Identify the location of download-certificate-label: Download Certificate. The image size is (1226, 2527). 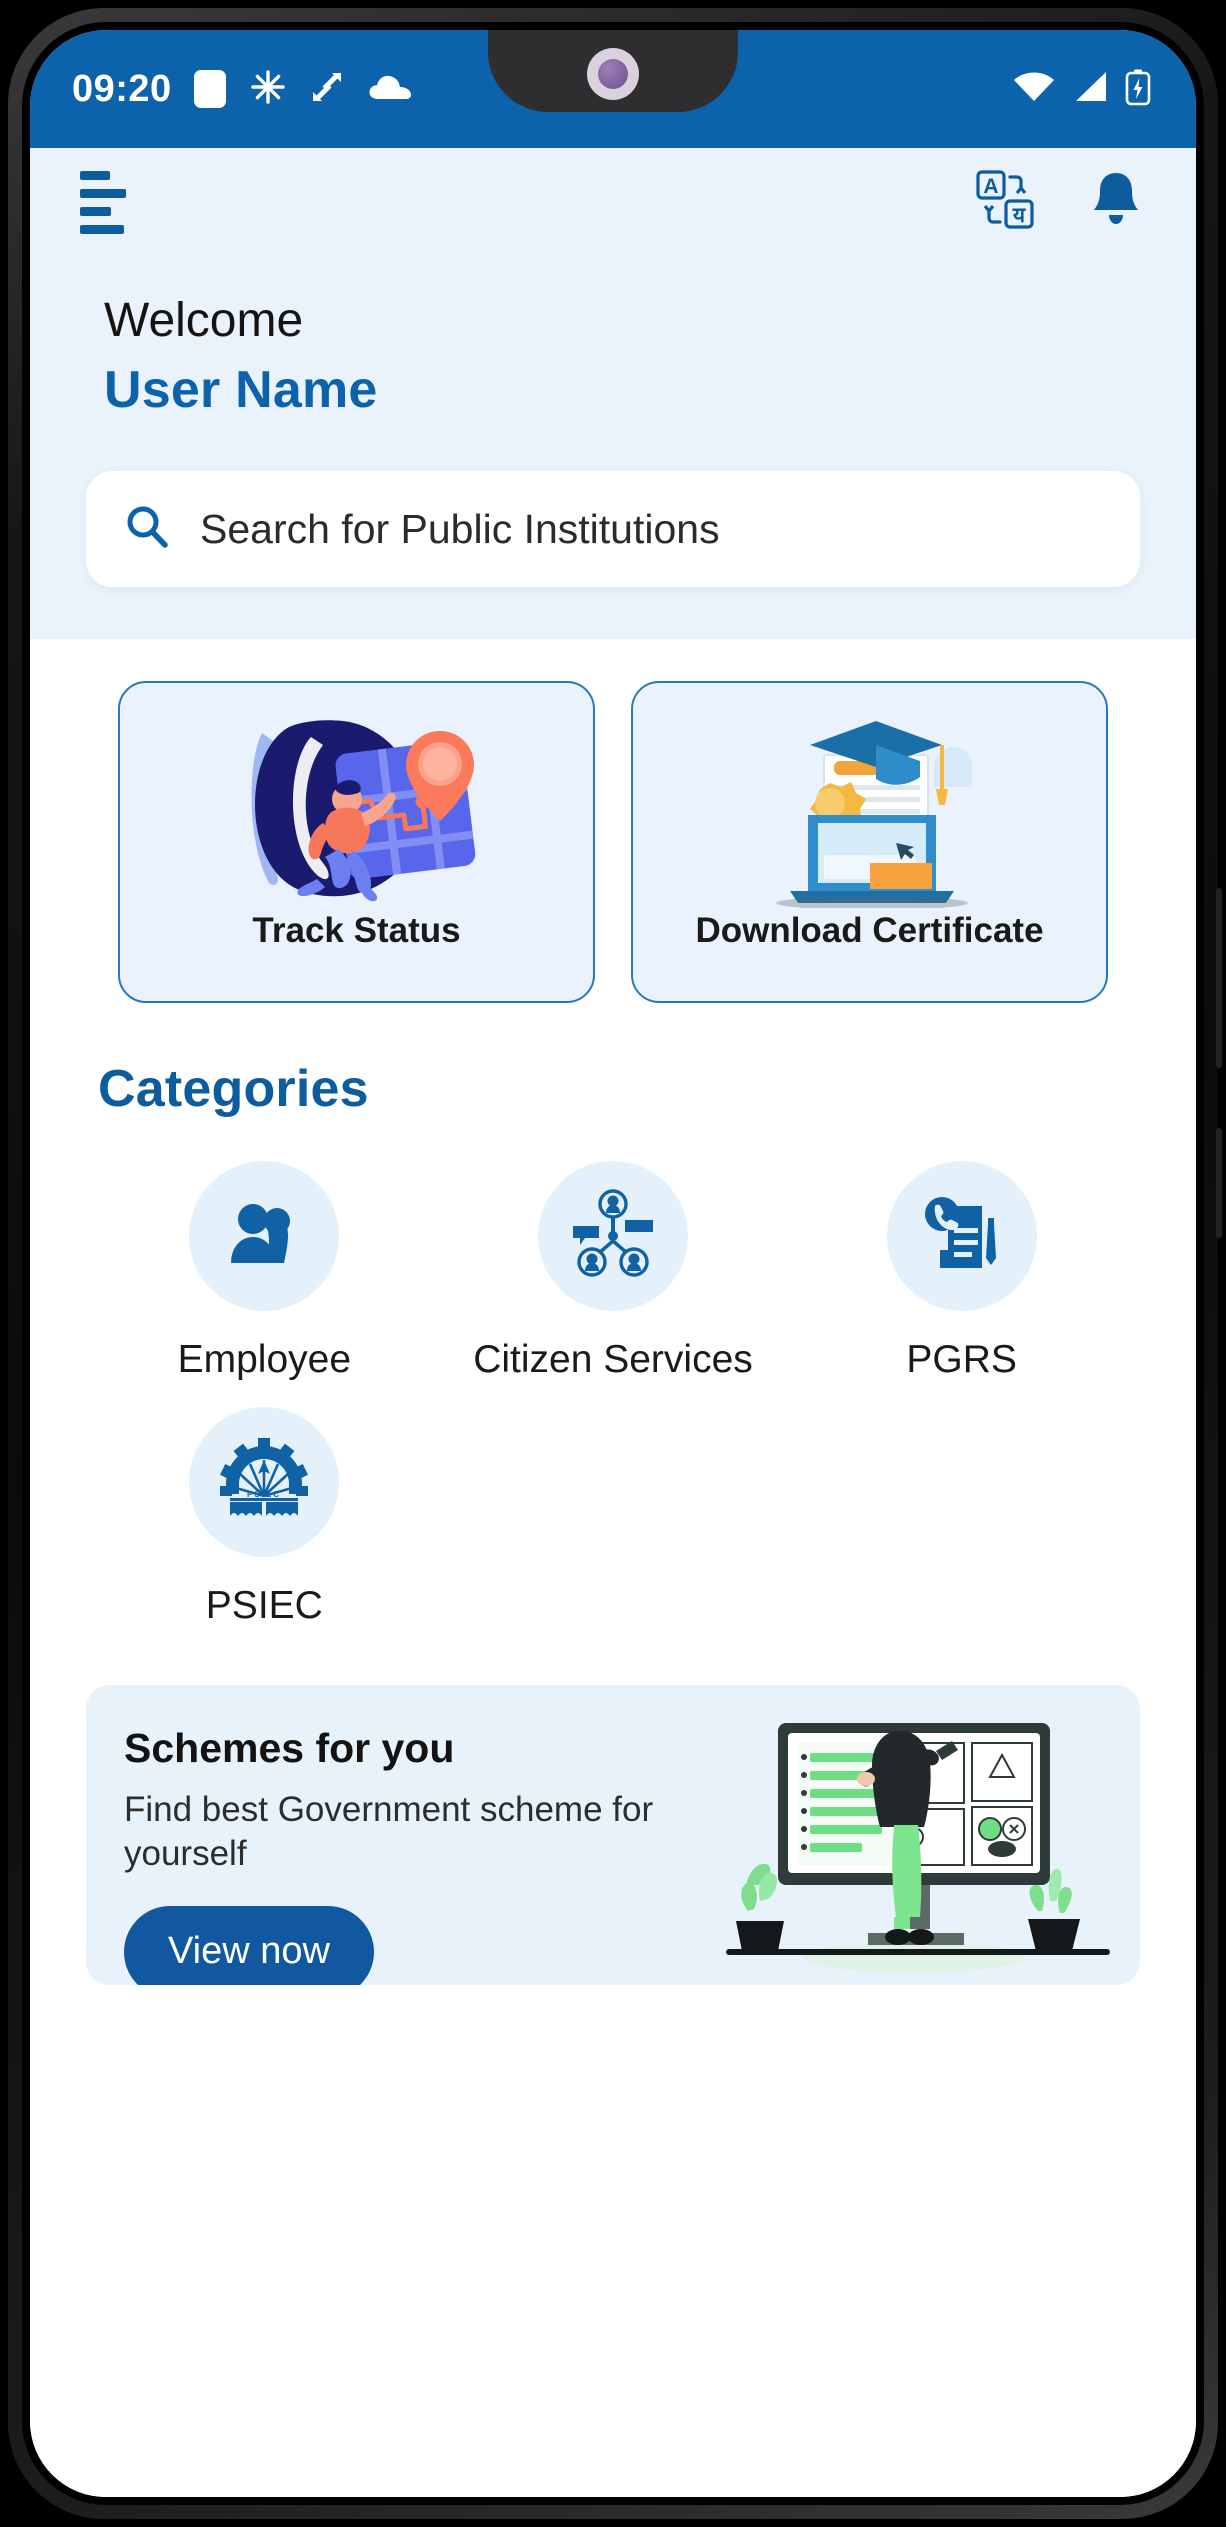
(869, 931).